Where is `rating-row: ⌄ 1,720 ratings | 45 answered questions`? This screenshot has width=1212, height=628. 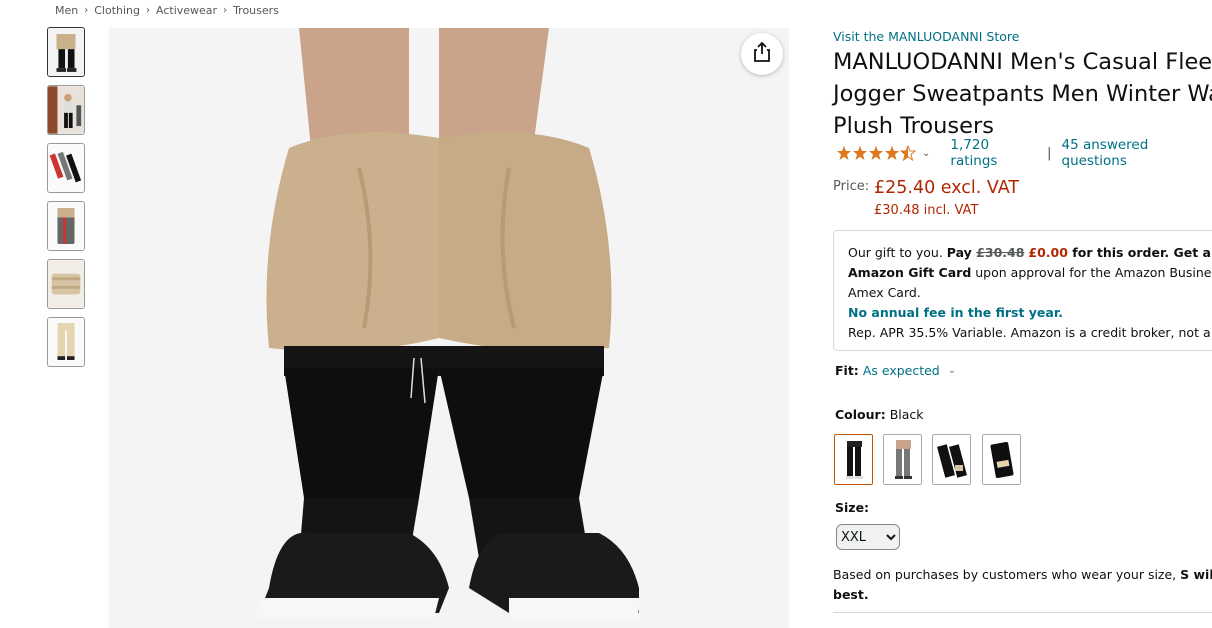
rating-row: ⌄ 1,720 ratings | 45 answered questions is located at coordinates (1024, 153).